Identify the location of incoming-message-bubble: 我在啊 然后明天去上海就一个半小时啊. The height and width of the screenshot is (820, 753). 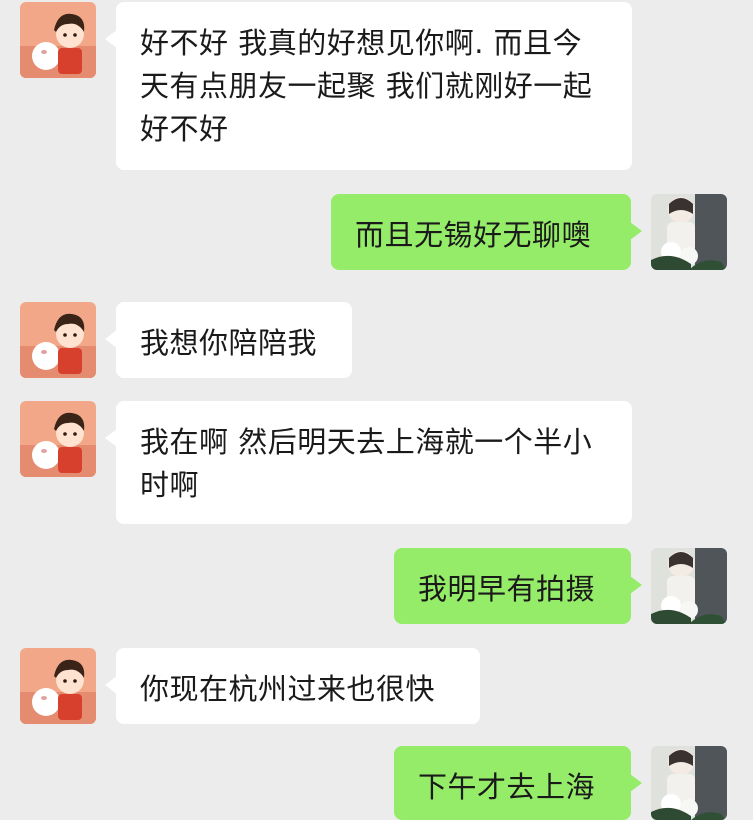
(368, 462).